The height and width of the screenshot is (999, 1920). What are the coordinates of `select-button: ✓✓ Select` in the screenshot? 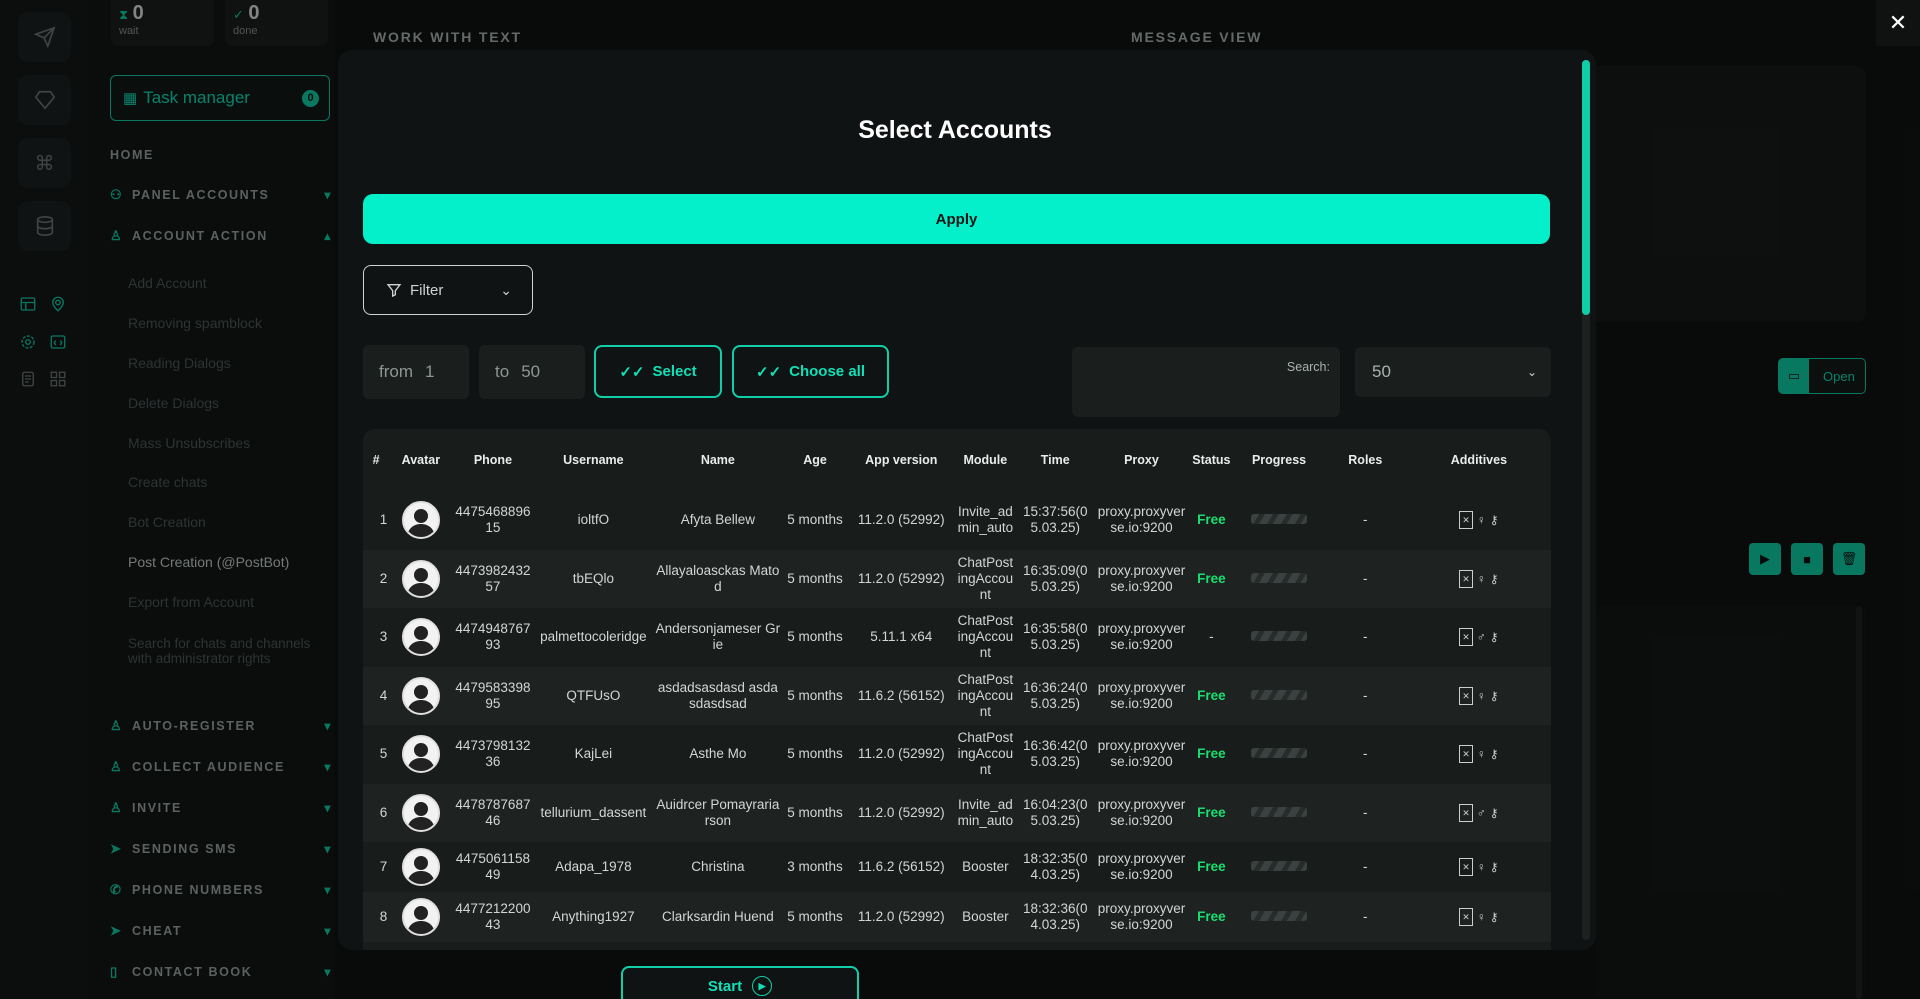 It's located at (658, 371).